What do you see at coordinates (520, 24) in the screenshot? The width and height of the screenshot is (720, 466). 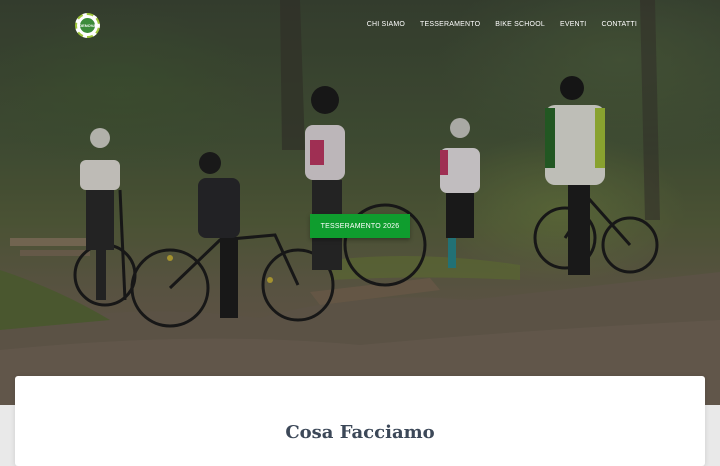 I see `nav-item-bike-school: BIKE SCHOOL` at bounding box center [520, 24].